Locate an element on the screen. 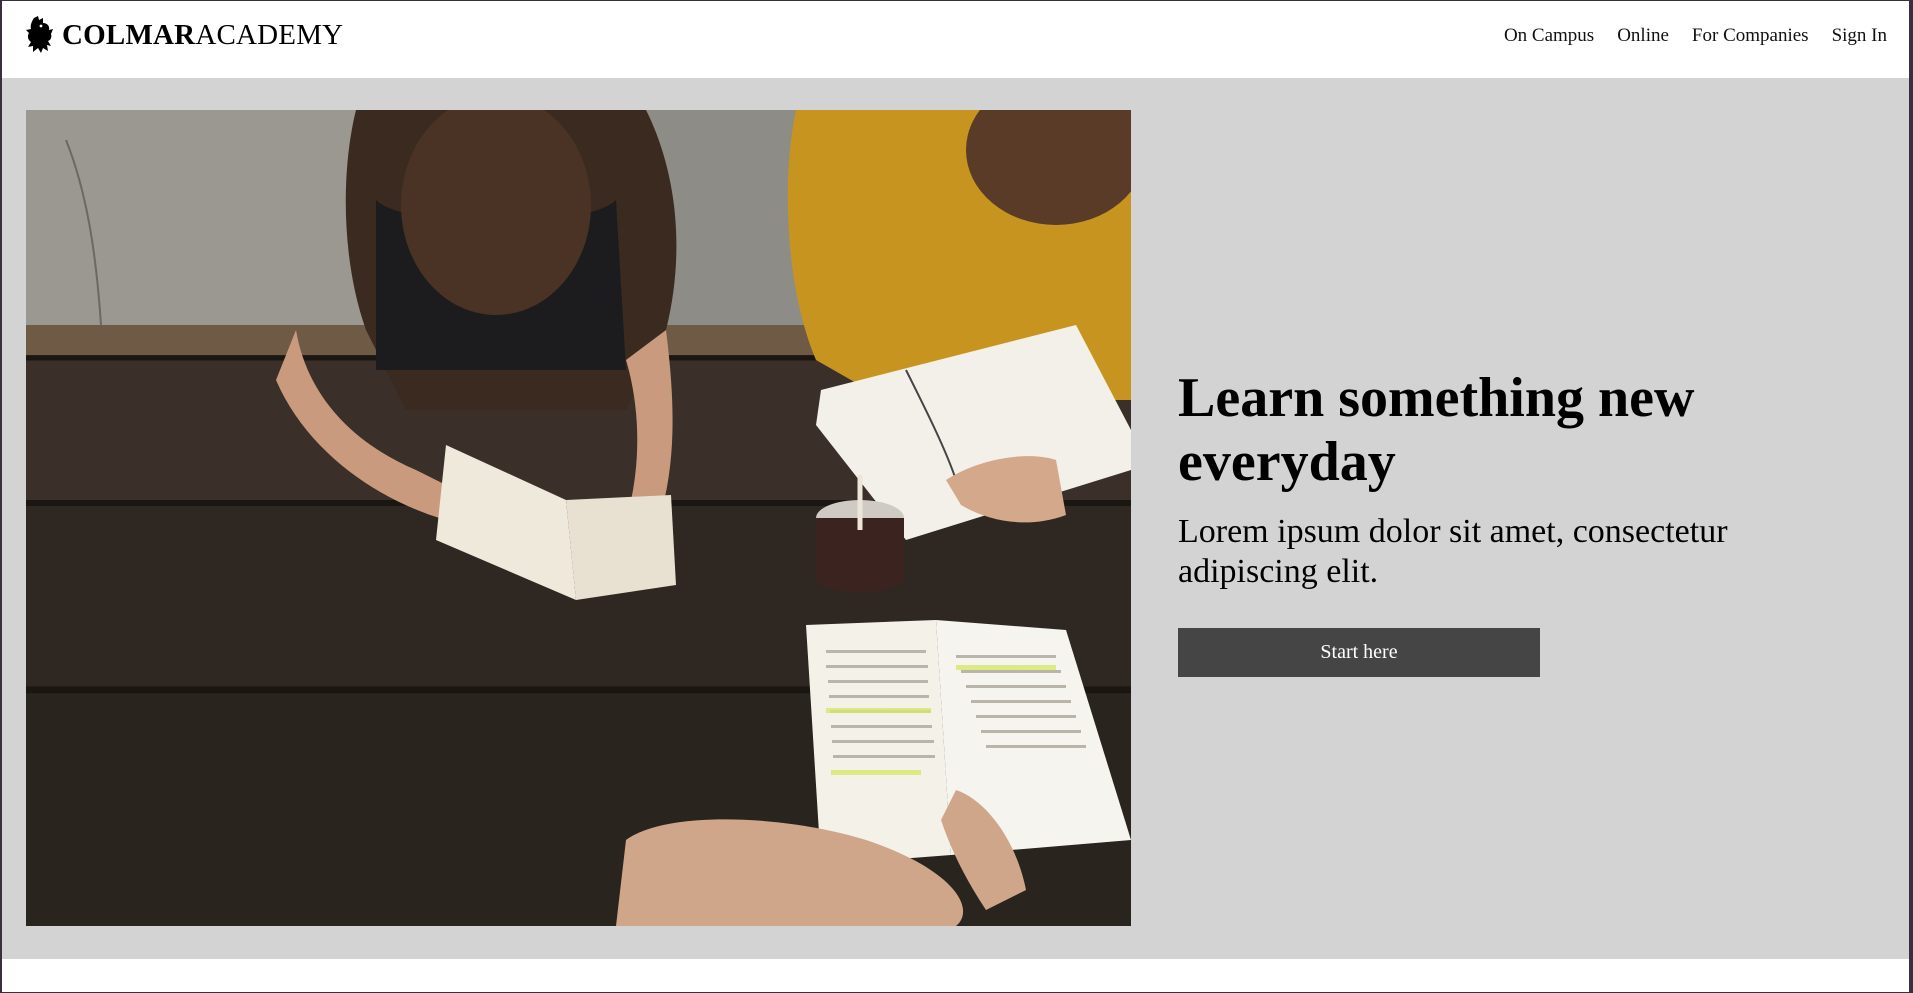  brand-name-bold: COLMAR is located at coordinates (129, 35).